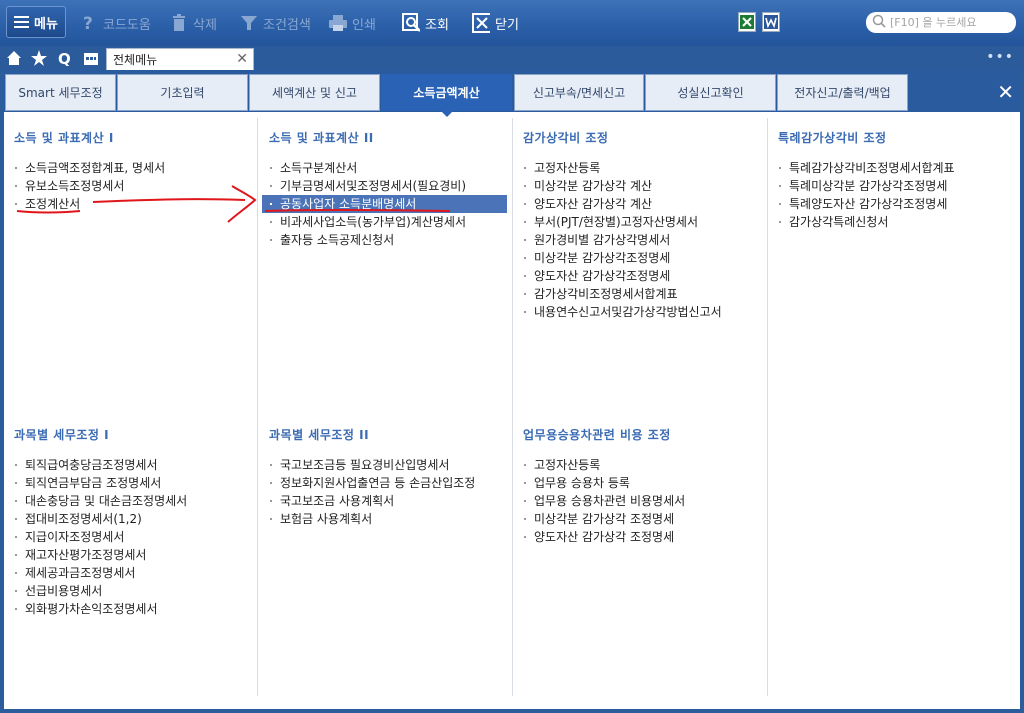  Describe the element at coordinates (643, 519) in the screenshot. I see `menu-item: 미상각분 감가상각 조정명세` at that location.